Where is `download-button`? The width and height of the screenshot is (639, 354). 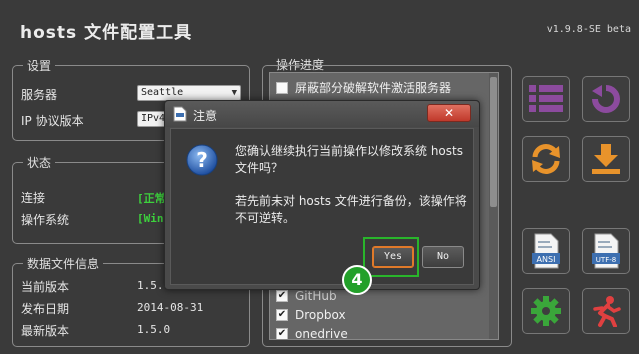 download-button is located at coordinates (606, 159).